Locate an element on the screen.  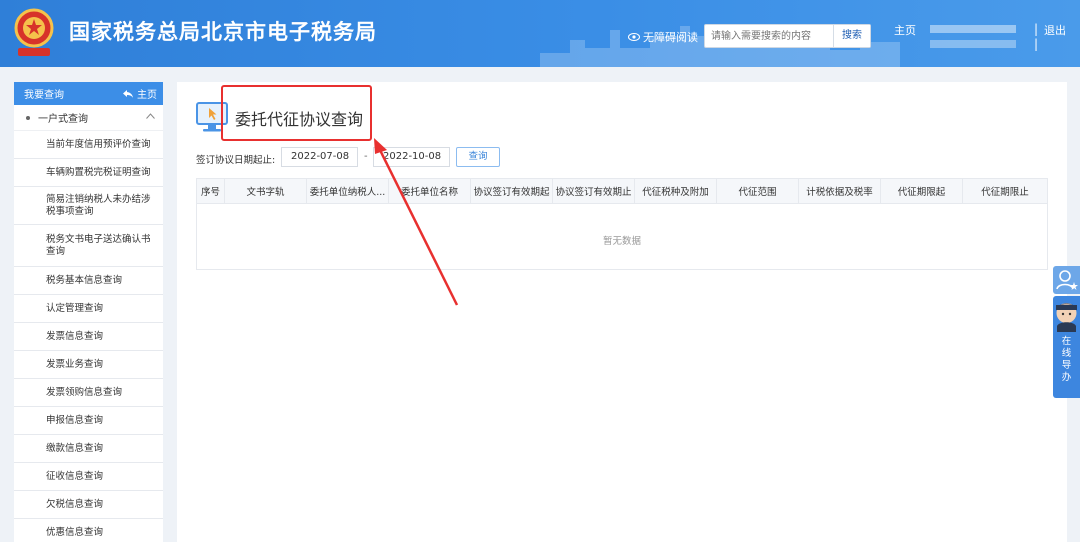
eye-icon is located at coordinates (634, 37).